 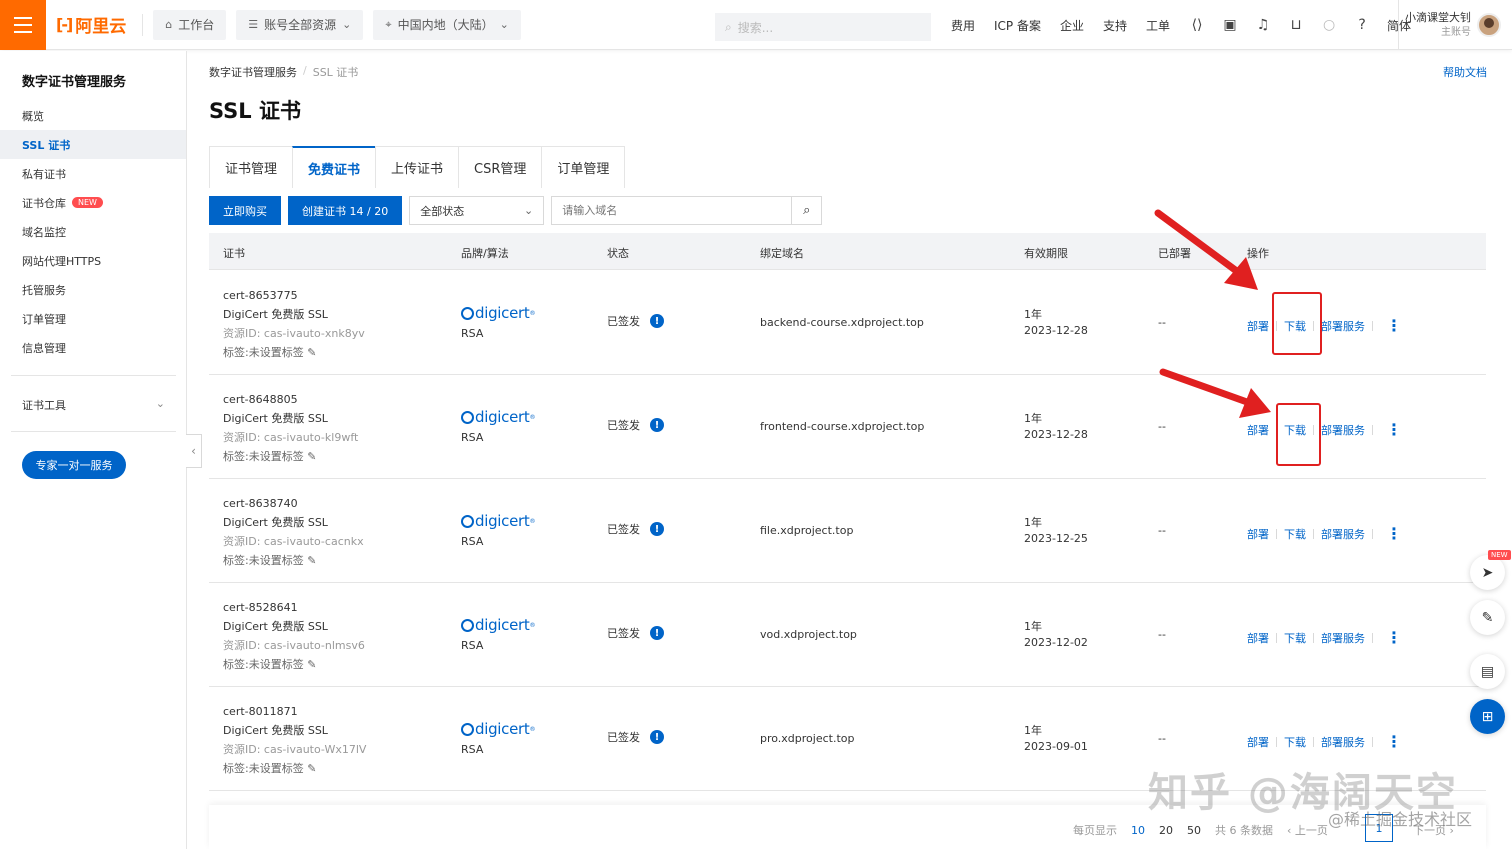 What do you see at coordinates (334, 167) in the screenshot?
I see `tab-free-cert: 免费证书` at bounding box center [334, 167].